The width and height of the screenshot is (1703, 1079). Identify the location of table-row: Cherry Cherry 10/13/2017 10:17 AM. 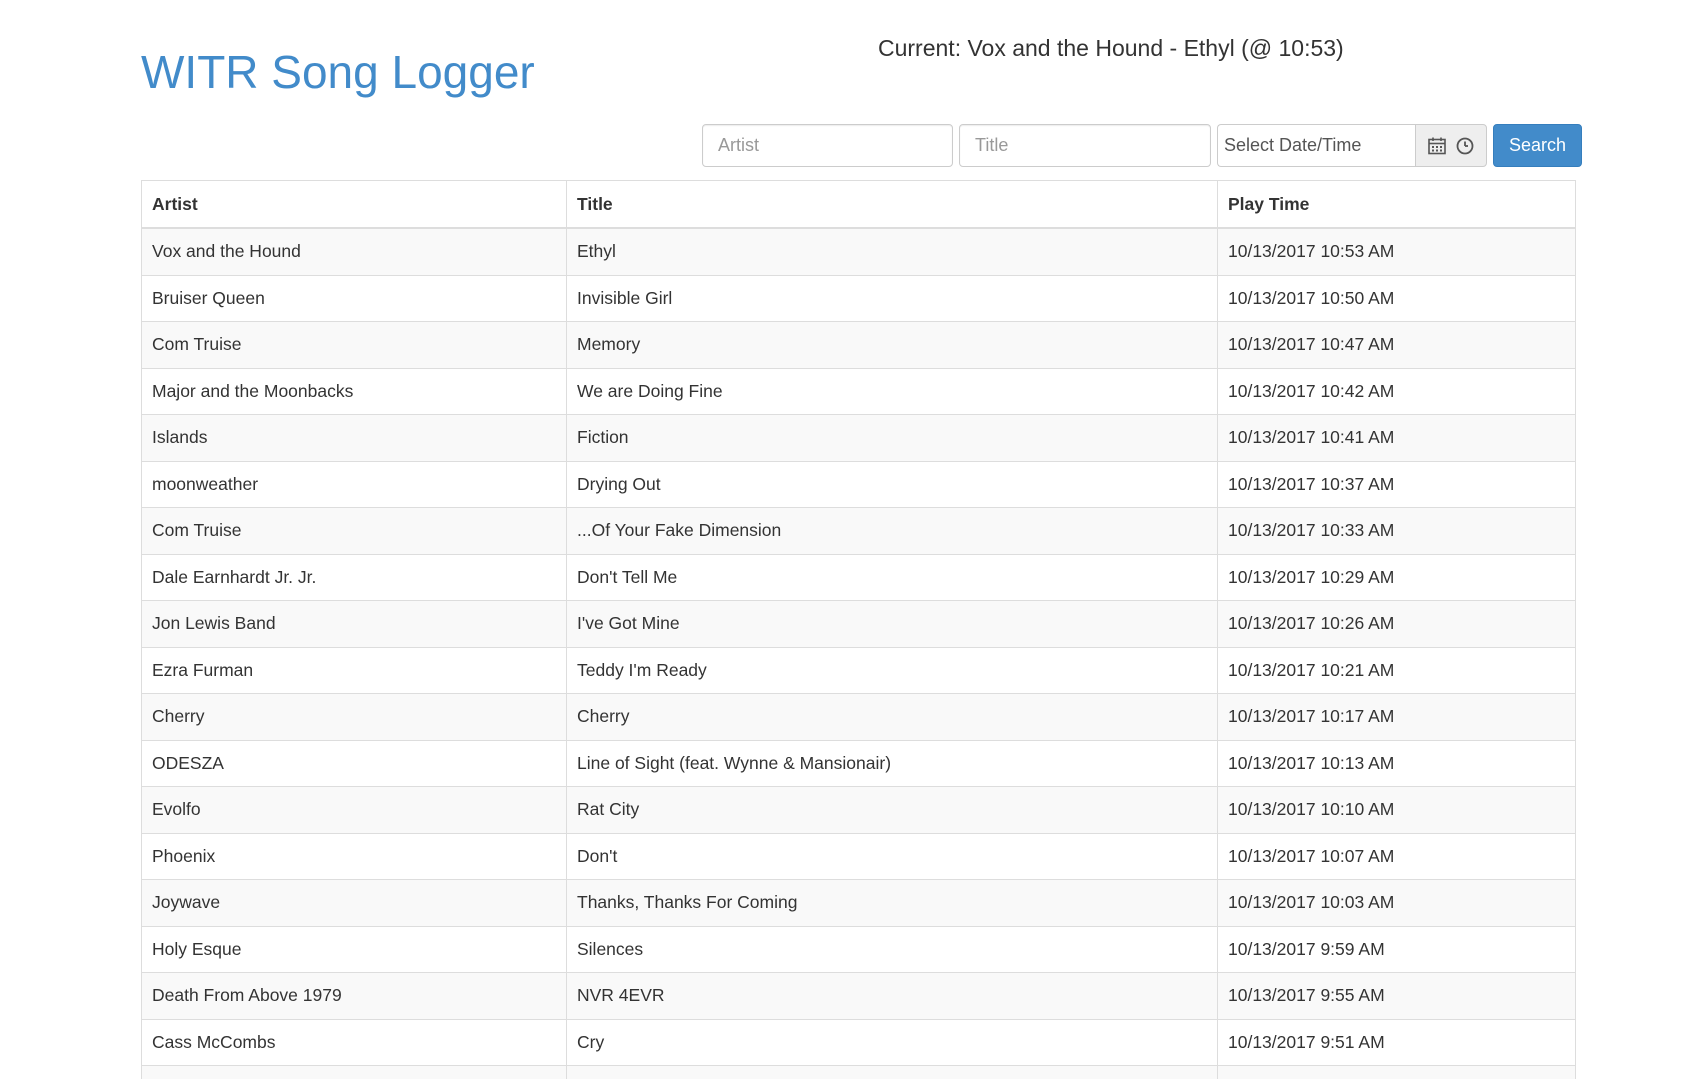
(858, 717).